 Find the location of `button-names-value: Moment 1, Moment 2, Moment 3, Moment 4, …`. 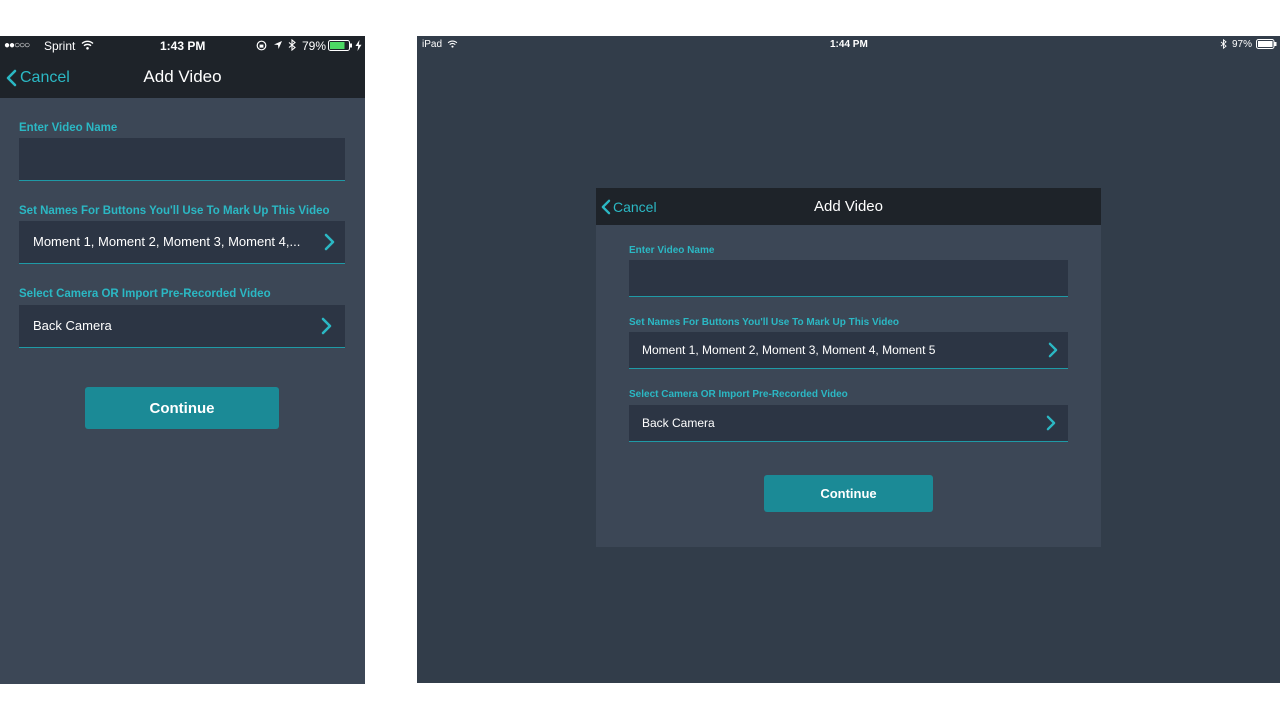

button-names-value: Moment 1, Moment 2, Moment 3, Moment 4, … is located at coordinates (789, 350).